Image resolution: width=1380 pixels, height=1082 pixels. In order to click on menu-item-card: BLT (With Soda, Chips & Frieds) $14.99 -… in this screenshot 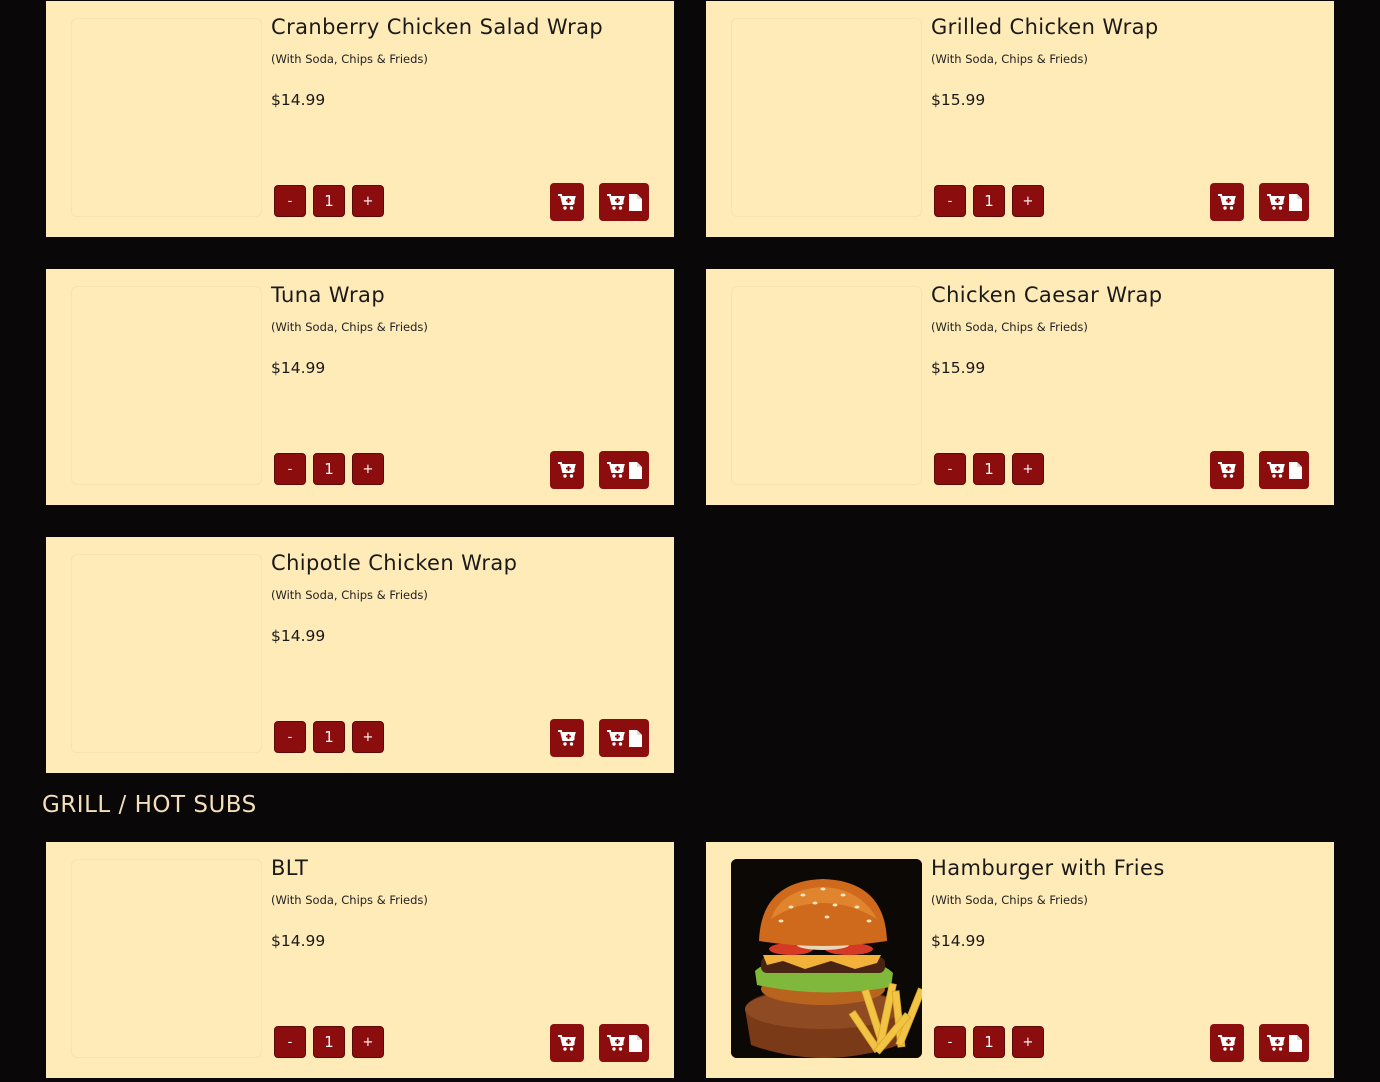, I will do `click(360, 960)`.